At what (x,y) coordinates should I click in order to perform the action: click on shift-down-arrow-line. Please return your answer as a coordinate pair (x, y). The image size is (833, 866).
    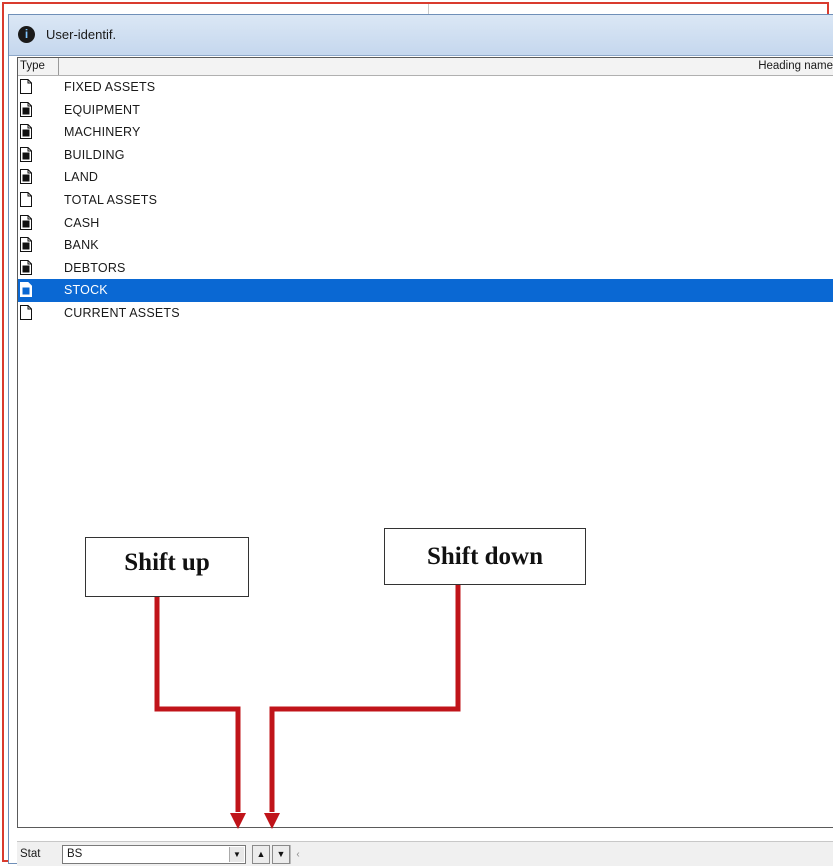
    Looking at the image, I should click on (365, 698).